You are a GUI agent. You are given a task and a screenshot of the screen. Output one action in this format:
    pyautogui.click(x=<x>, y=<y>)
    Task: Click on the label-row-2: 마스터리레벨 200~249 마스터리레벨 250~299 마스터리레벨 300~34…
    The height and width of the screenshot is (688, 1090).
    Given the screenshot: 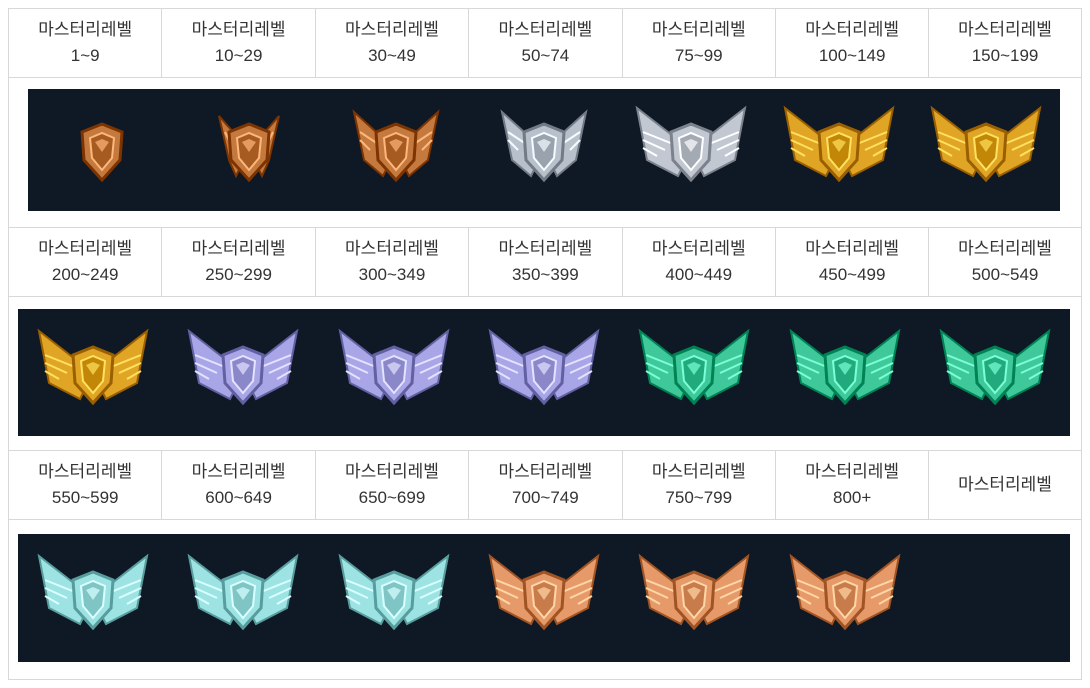 What is the action you would take?
    pyautogui.click(x=545, y=262)
    